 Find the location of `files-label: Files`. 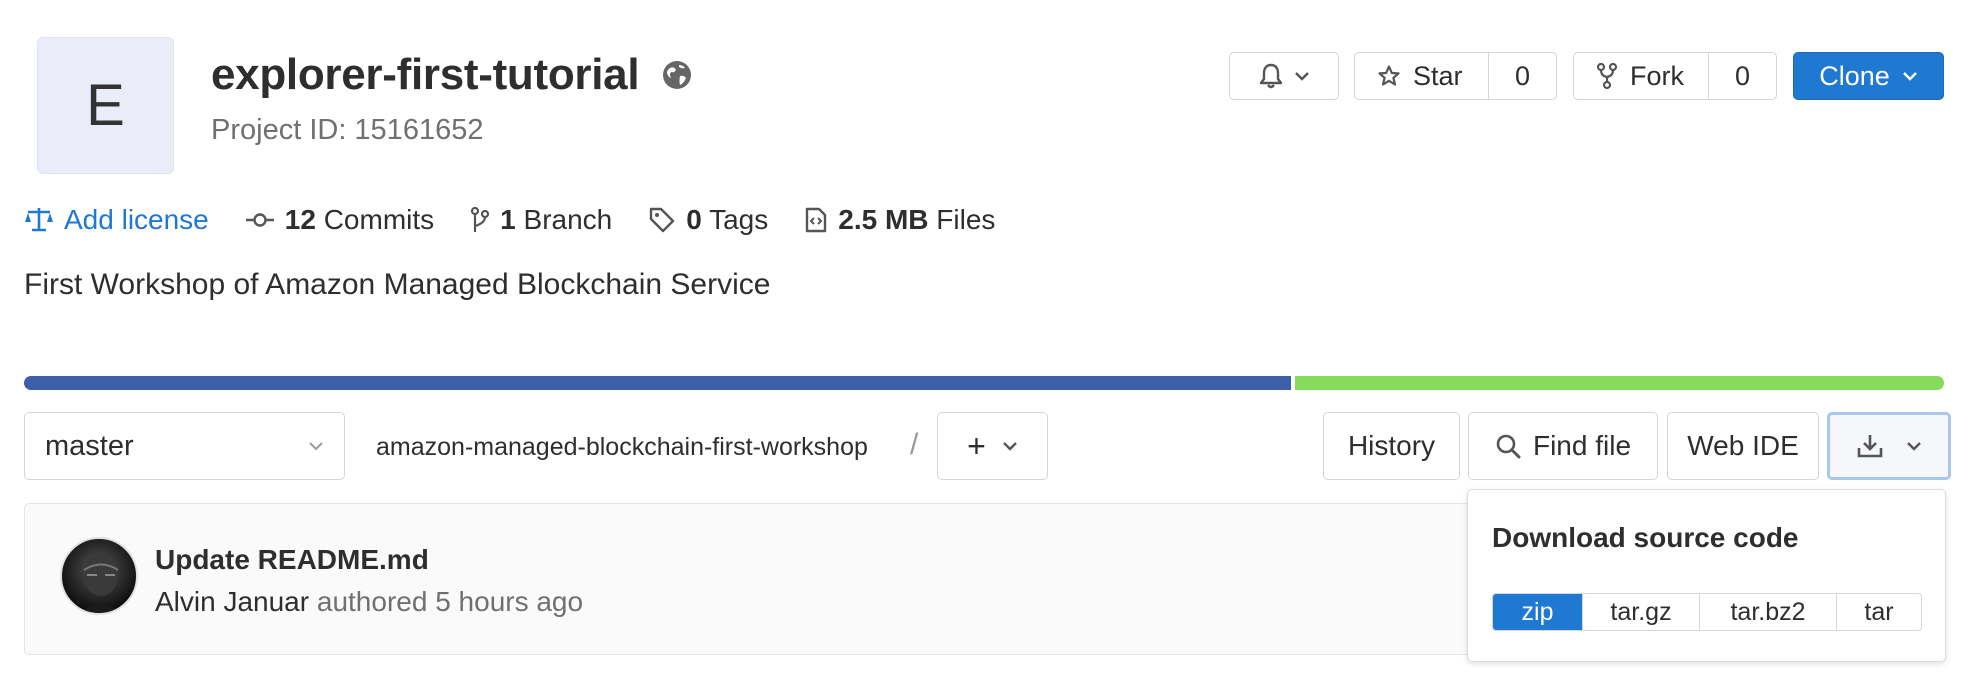

files-label: Files is located at coordinates (966, 219).